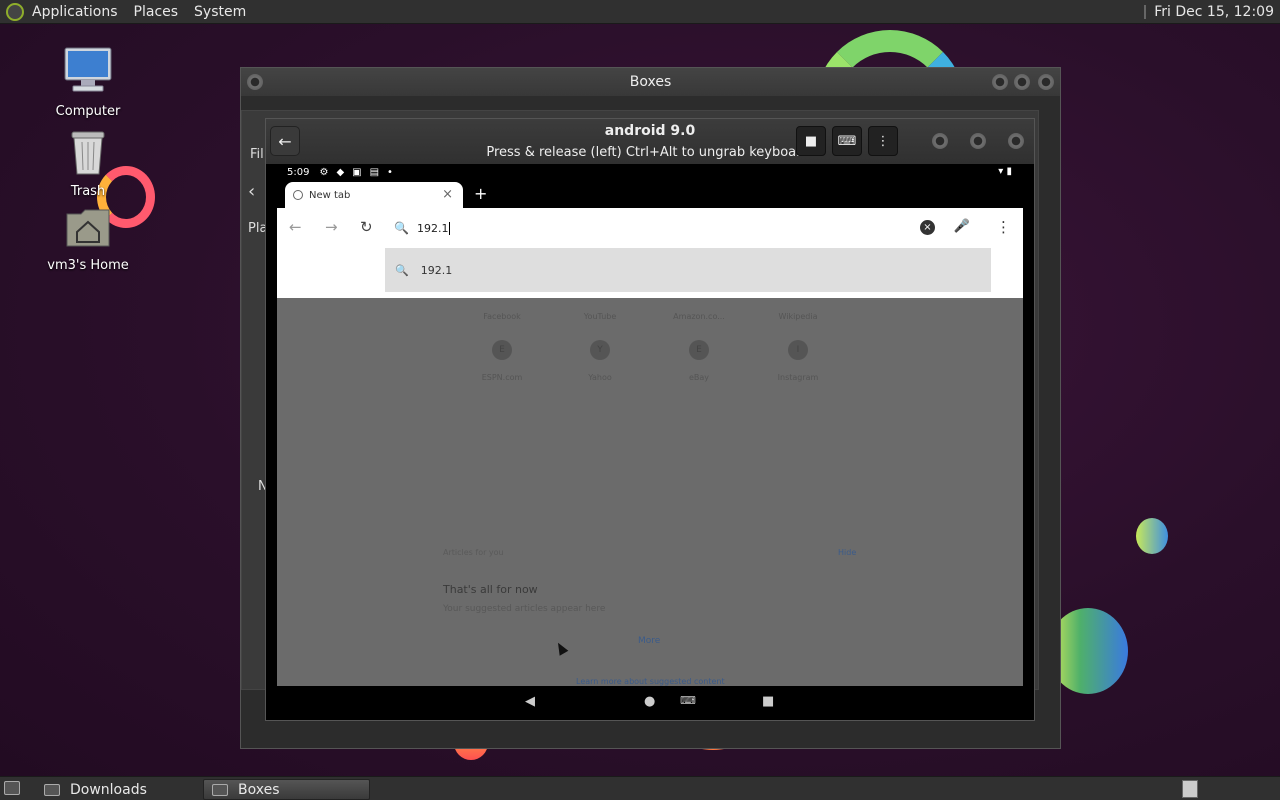 The width and height of the screenshot is (1280, 800). I want to click on home-folder-icon, so click(88, 228).